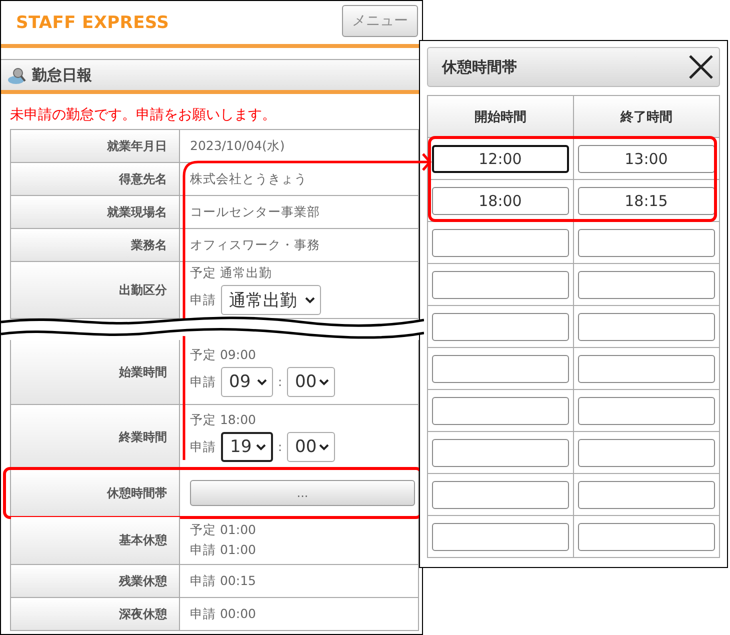 The height and width of the screenshot is (635, 730). What do you see at coordinates (223, 581) in the screenshot?
I see `field-value: 申請 00:15` at bounding box center [223, 581].